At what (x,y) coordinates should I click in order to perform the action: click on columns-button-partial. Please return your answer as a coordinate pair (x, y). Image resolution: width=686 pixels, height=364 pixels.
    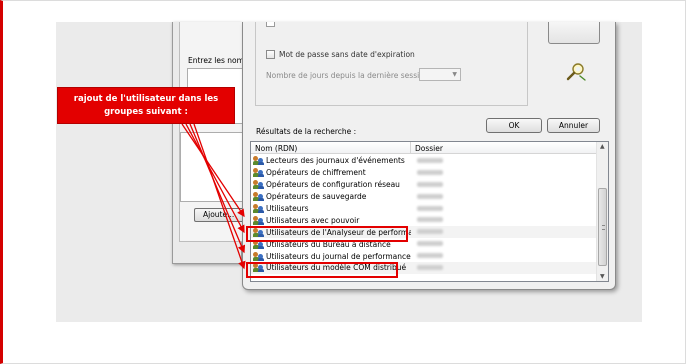
    Looking at the image, I should click on (574, 33).